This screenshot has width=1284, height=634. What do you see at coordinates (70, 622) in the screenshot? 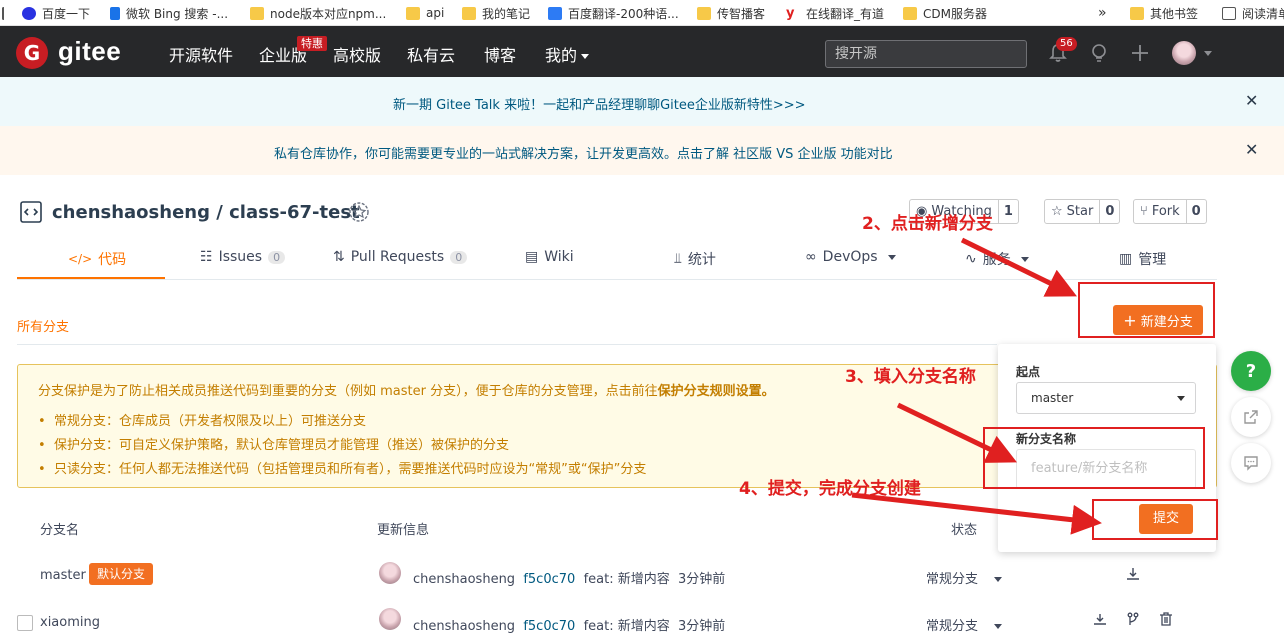
I see `branch-name-link: xiaoming` at bounding box center [70, 622].